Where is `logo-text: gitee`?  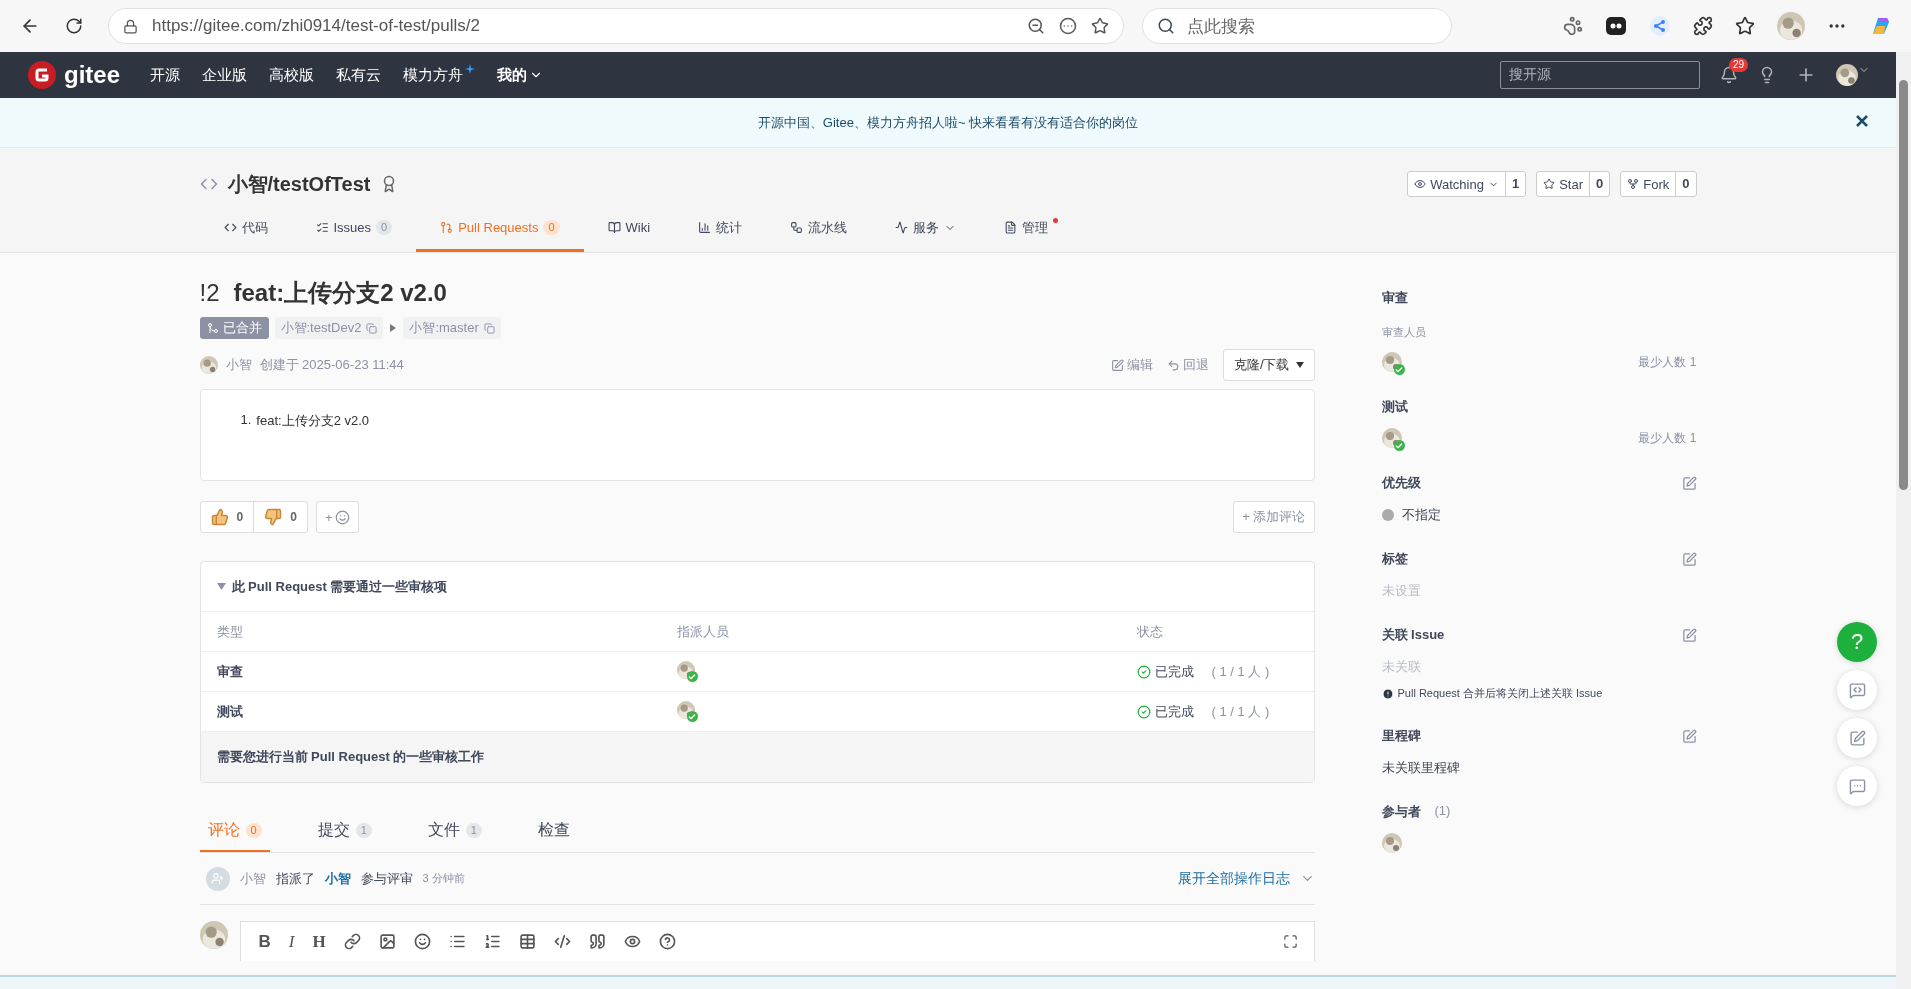 logo-text: gitee is located at coordinates (92, 75).